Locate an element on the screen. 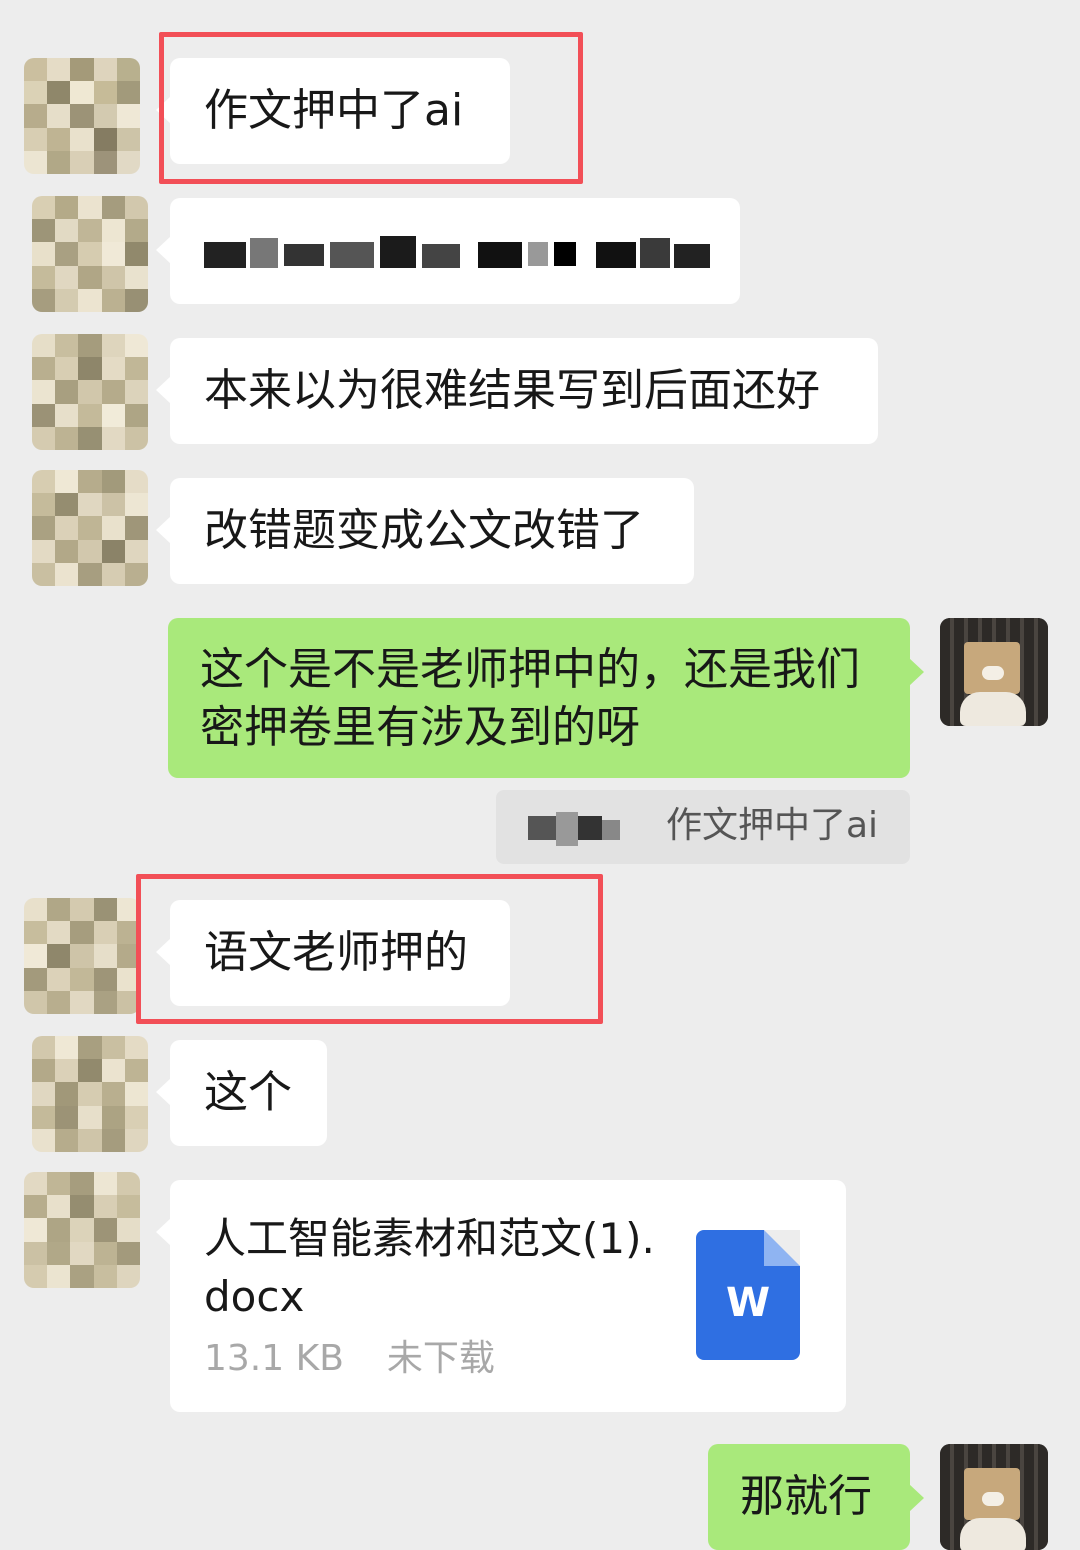  message-text: 改错题变成公文改错了 is located at coordinates (424, 530).